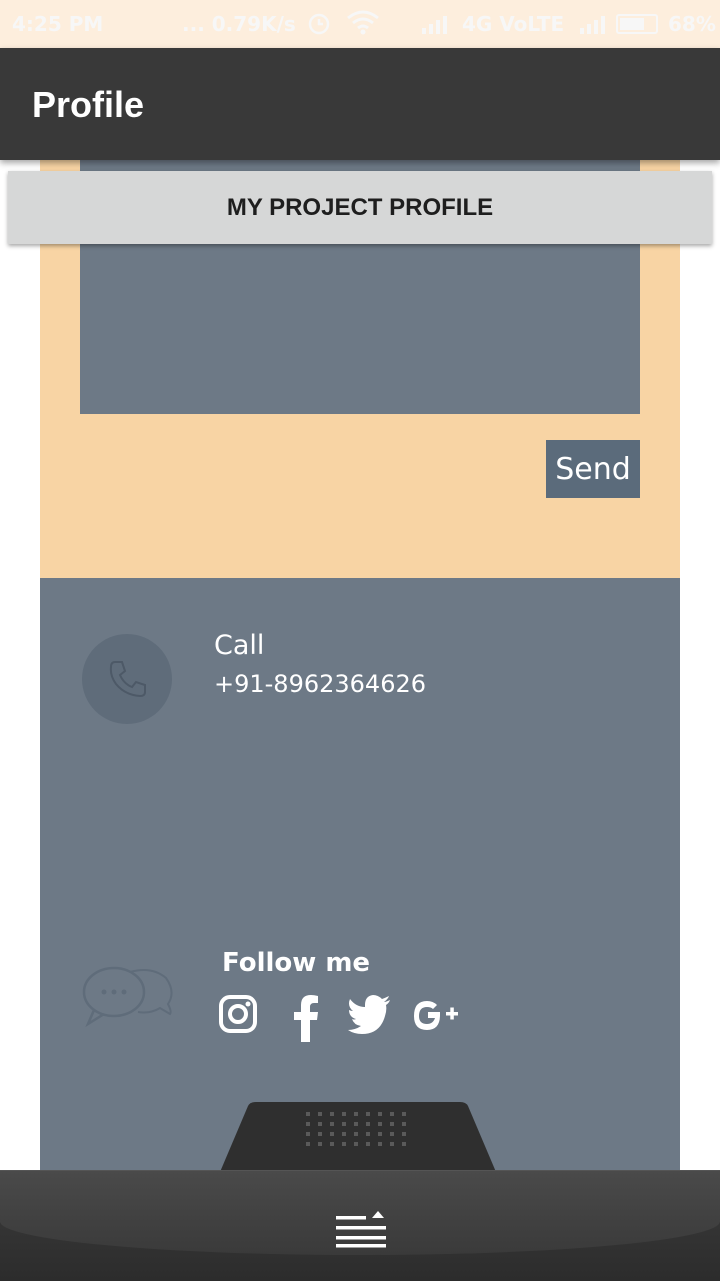  What do you see at coordinates (319, 25) in the screenshot?
I see `alarm-icon` at bounding box center [319, 25].